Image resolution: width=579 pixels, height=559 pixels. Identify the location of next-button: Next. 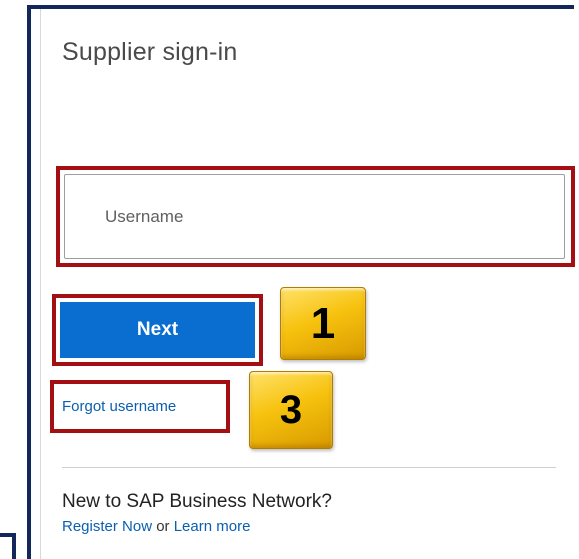
(157, 330).